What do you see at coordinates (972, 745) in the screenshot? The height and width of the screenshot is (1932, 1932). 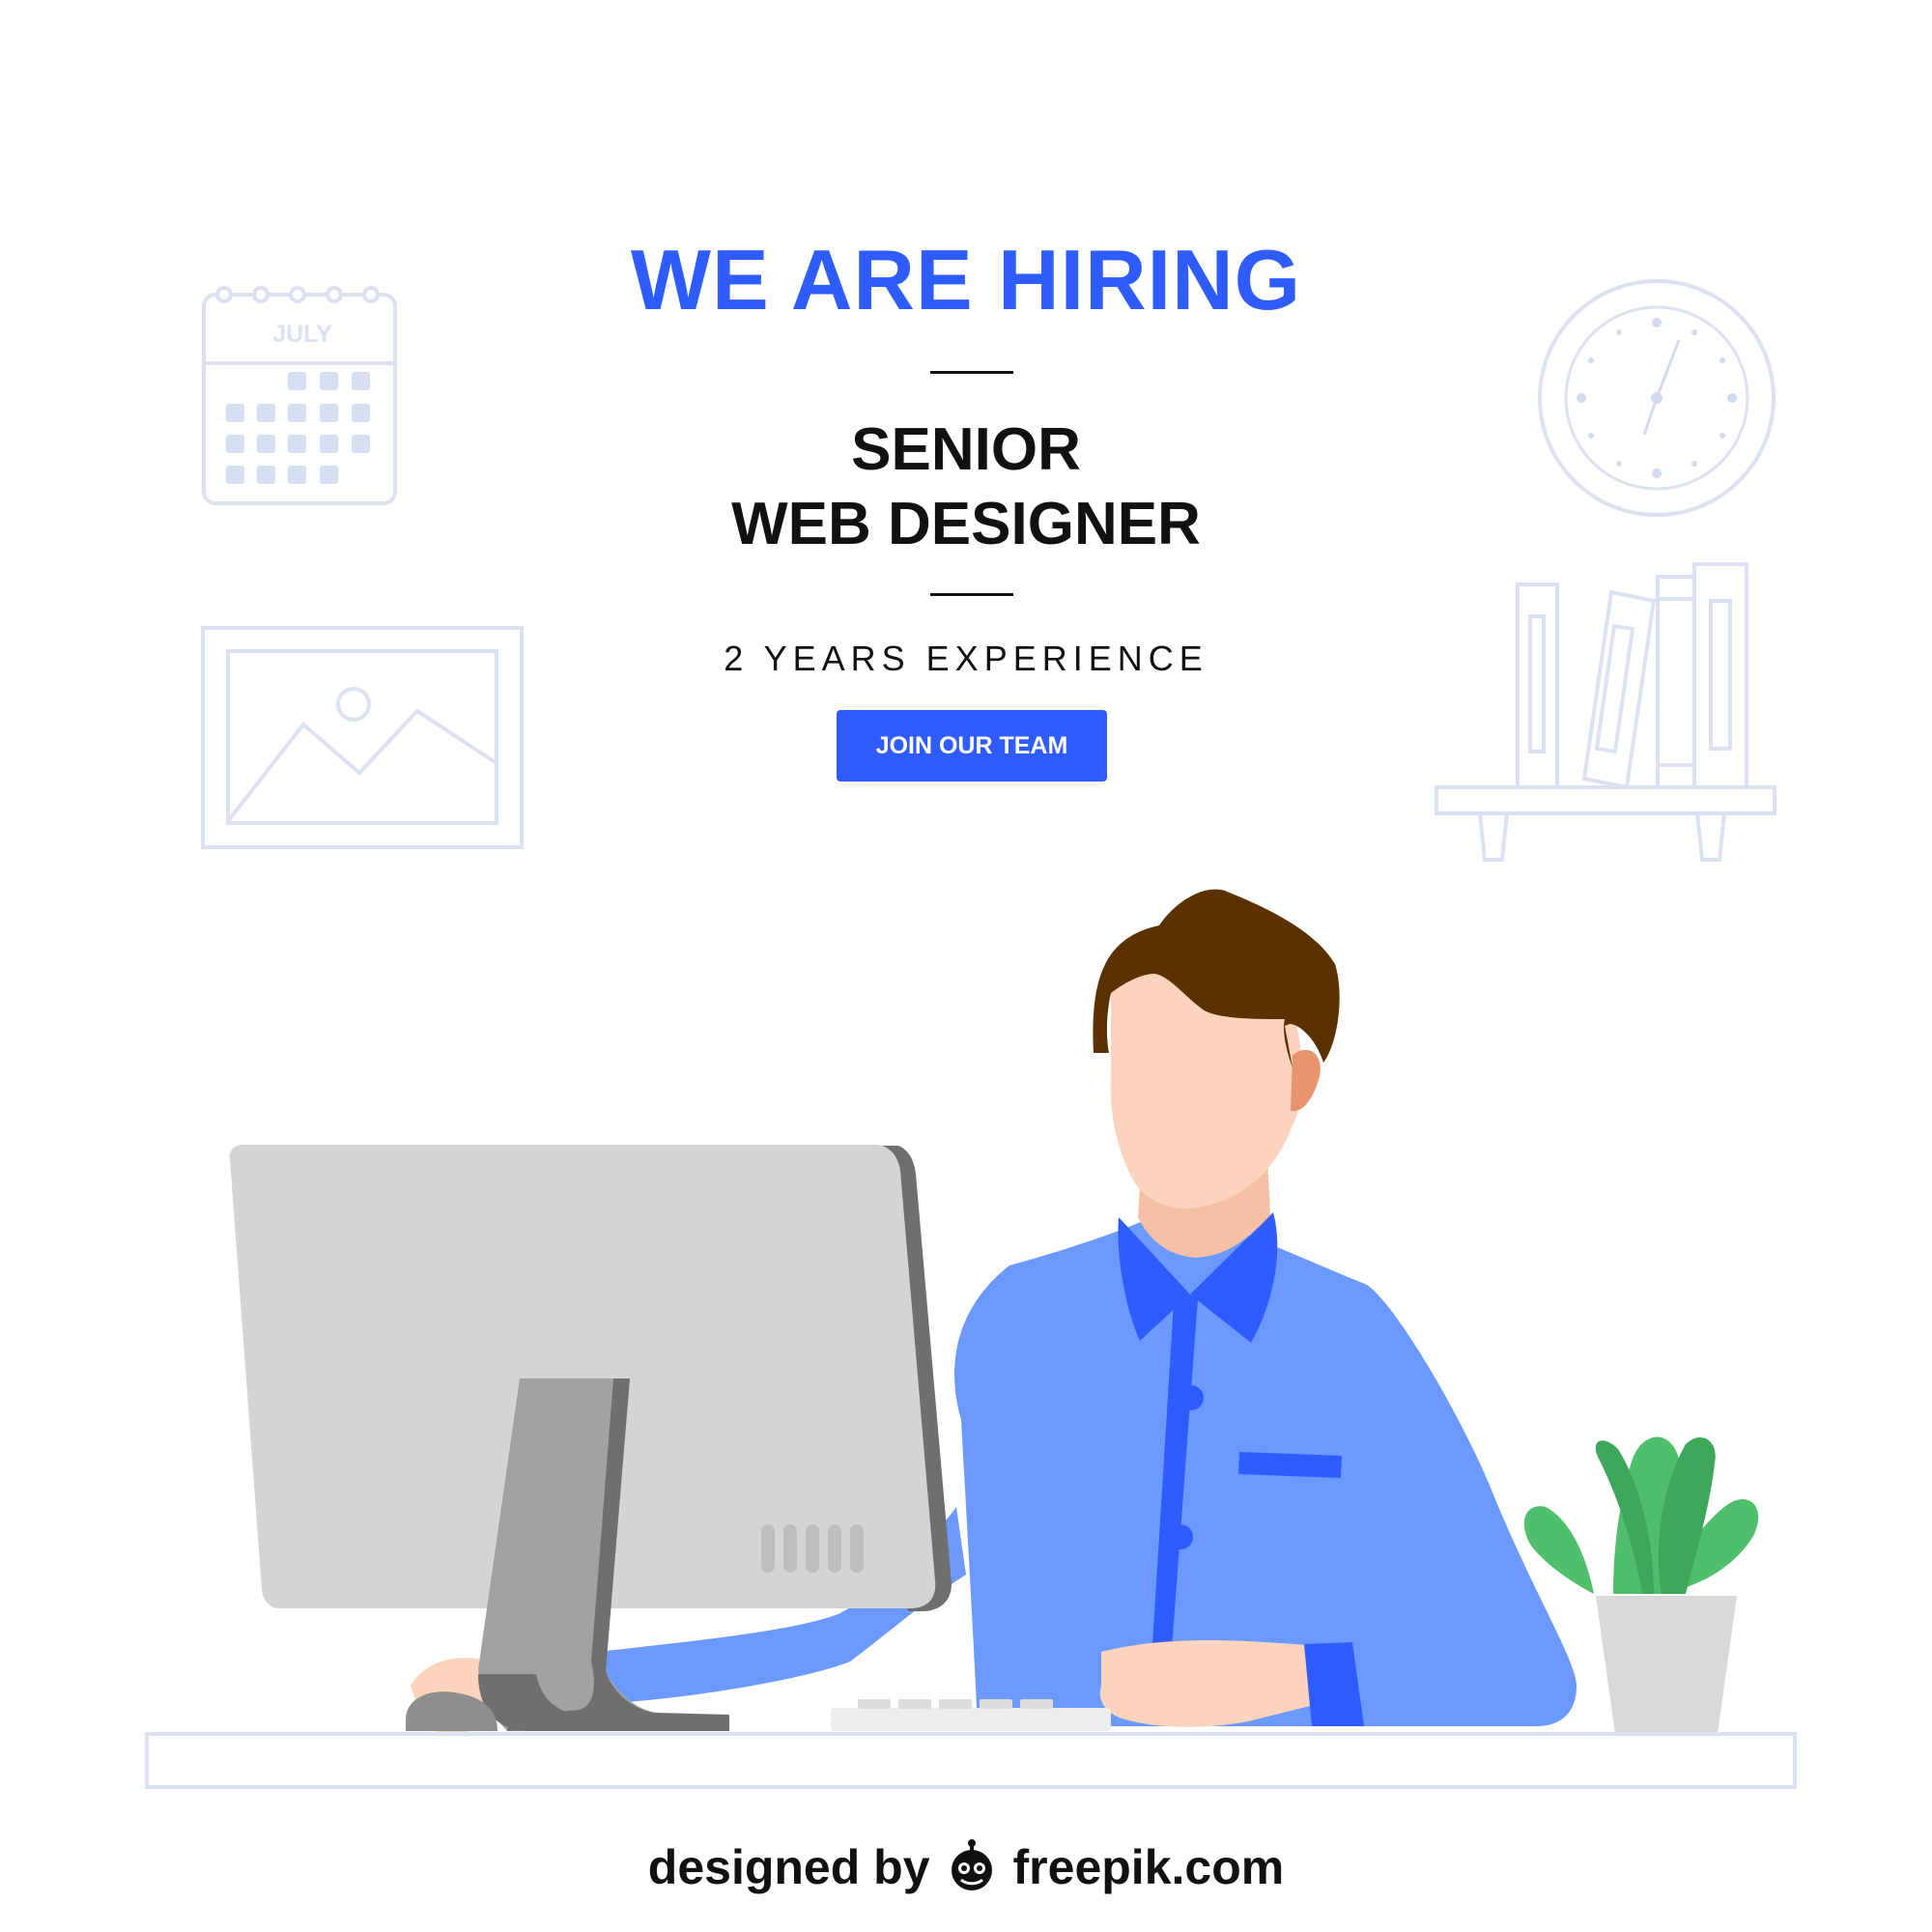 I see `join-our-team-button: JOIN OUR TEAM` at bounding box center [972, 745].